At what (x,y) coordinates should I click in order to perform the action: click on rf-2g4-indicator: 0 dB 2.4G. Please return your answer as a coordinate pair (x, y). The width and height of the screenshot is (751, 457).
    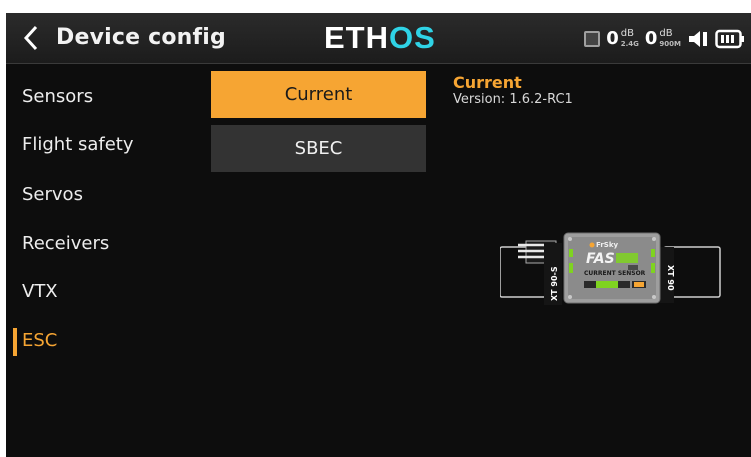
    Looking at the image, I should click on (622, 39).